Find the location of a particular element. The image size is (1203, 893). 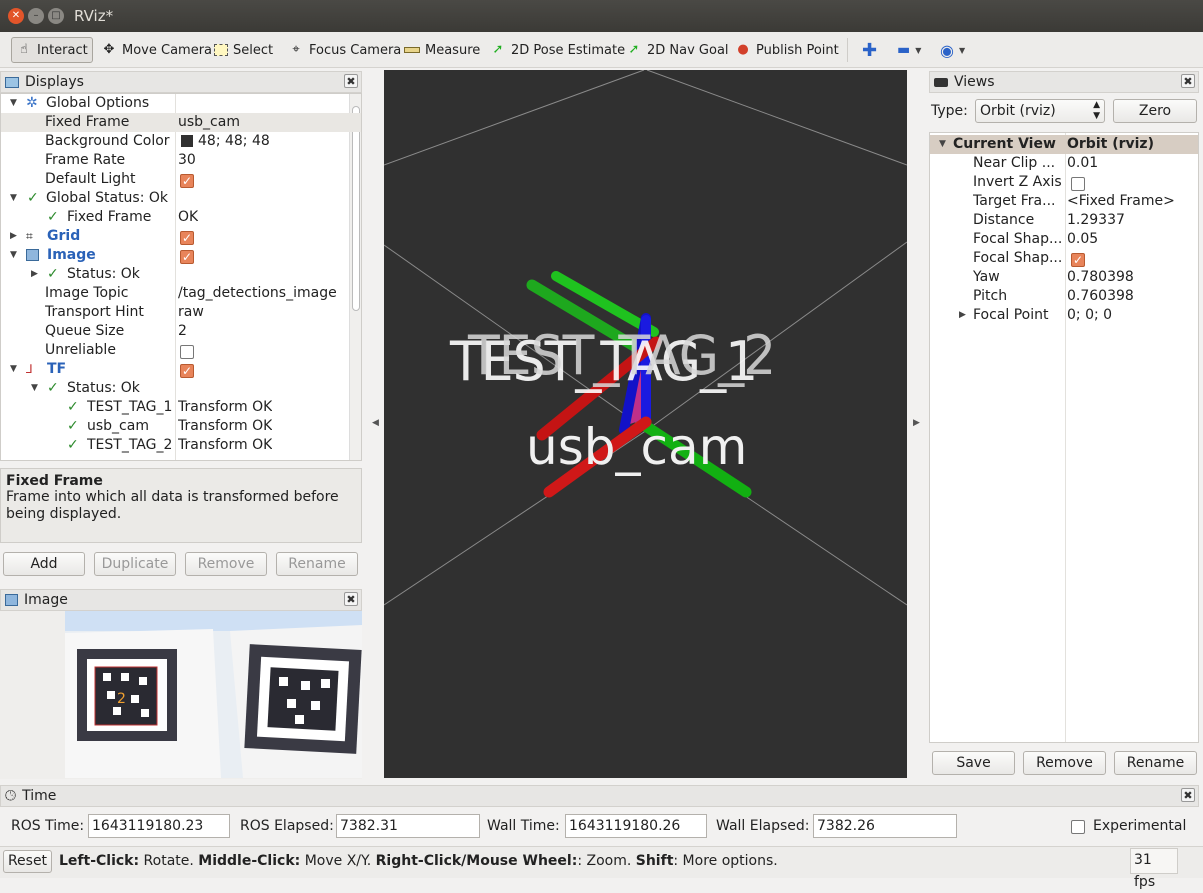

grid-checkbox is located at coordinates (187, 238).